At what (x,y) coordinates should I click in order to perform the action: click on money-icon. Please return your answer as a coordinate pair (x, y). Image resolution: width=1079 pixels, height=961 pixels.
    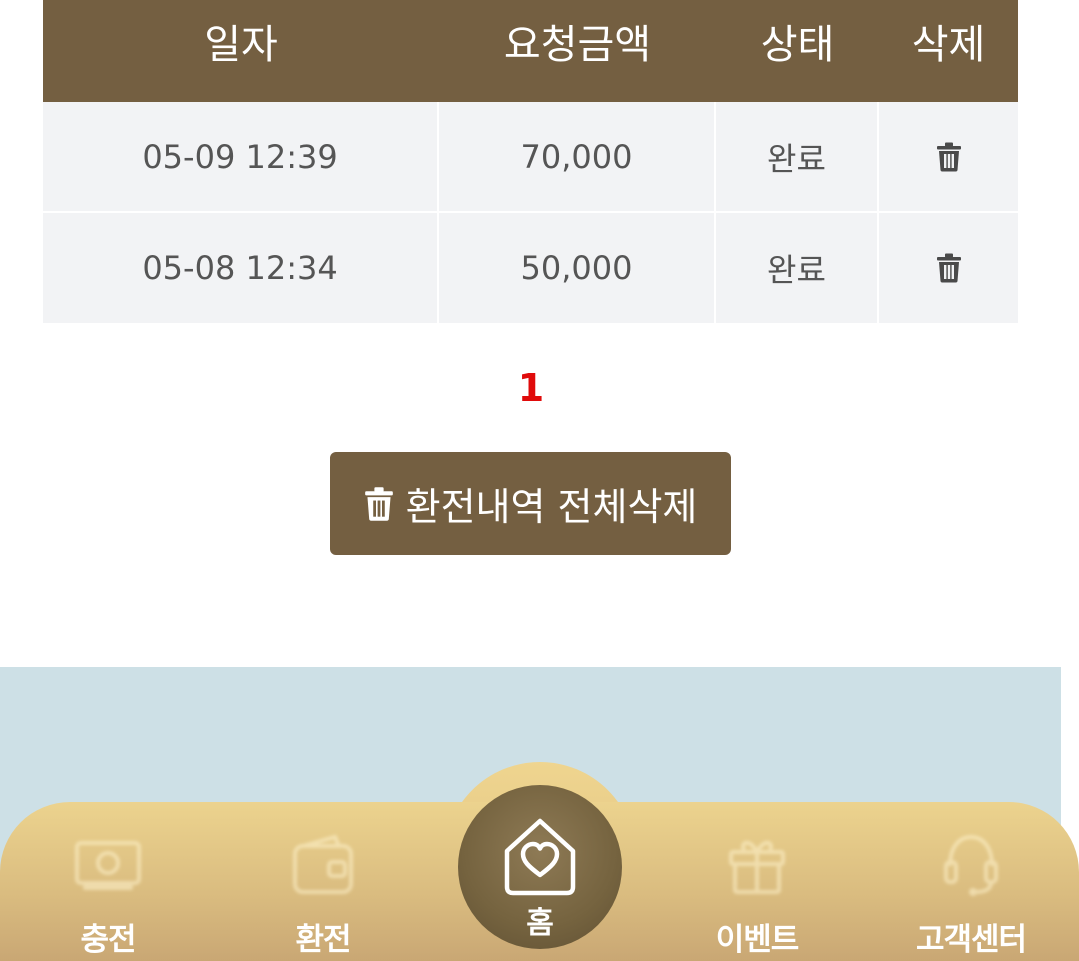
    Looking at the image, I should click on (108, 865).